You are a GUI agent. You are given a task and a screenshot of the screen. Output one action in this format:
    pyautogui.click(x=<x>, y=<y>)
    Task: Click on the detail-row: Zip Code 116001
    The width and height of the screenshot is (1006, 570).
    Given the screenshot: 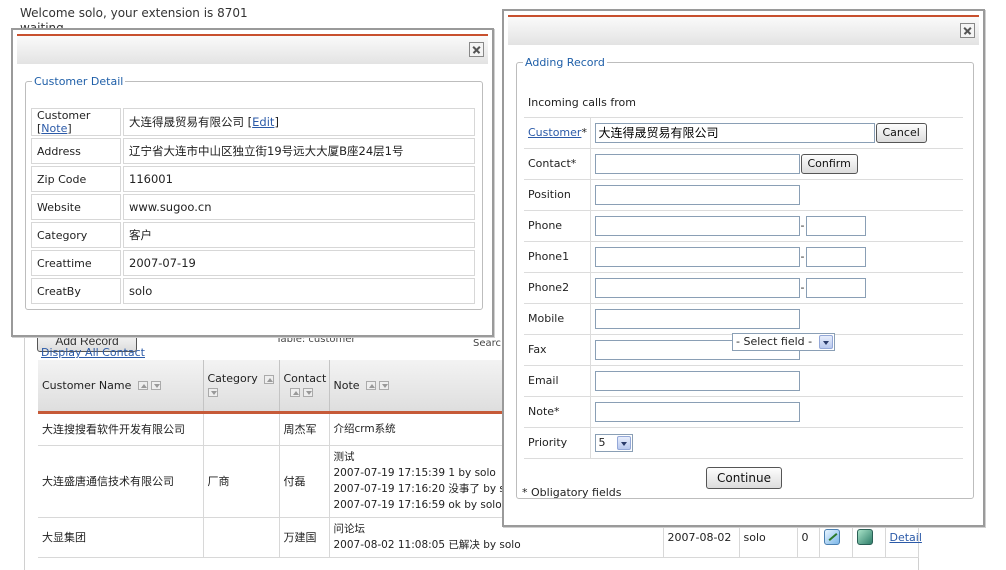 What is the action you would take?
    pyautogui.click(x=253, y=179)
    